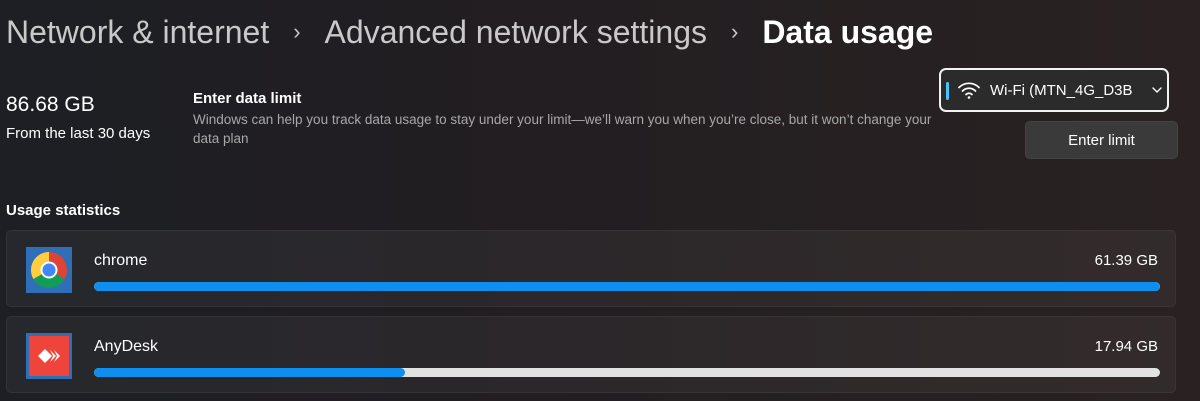 The height and width of the screenshot is (401, 1200). I want to click on data-limit-title: Enter data limit, so click(247, 98).